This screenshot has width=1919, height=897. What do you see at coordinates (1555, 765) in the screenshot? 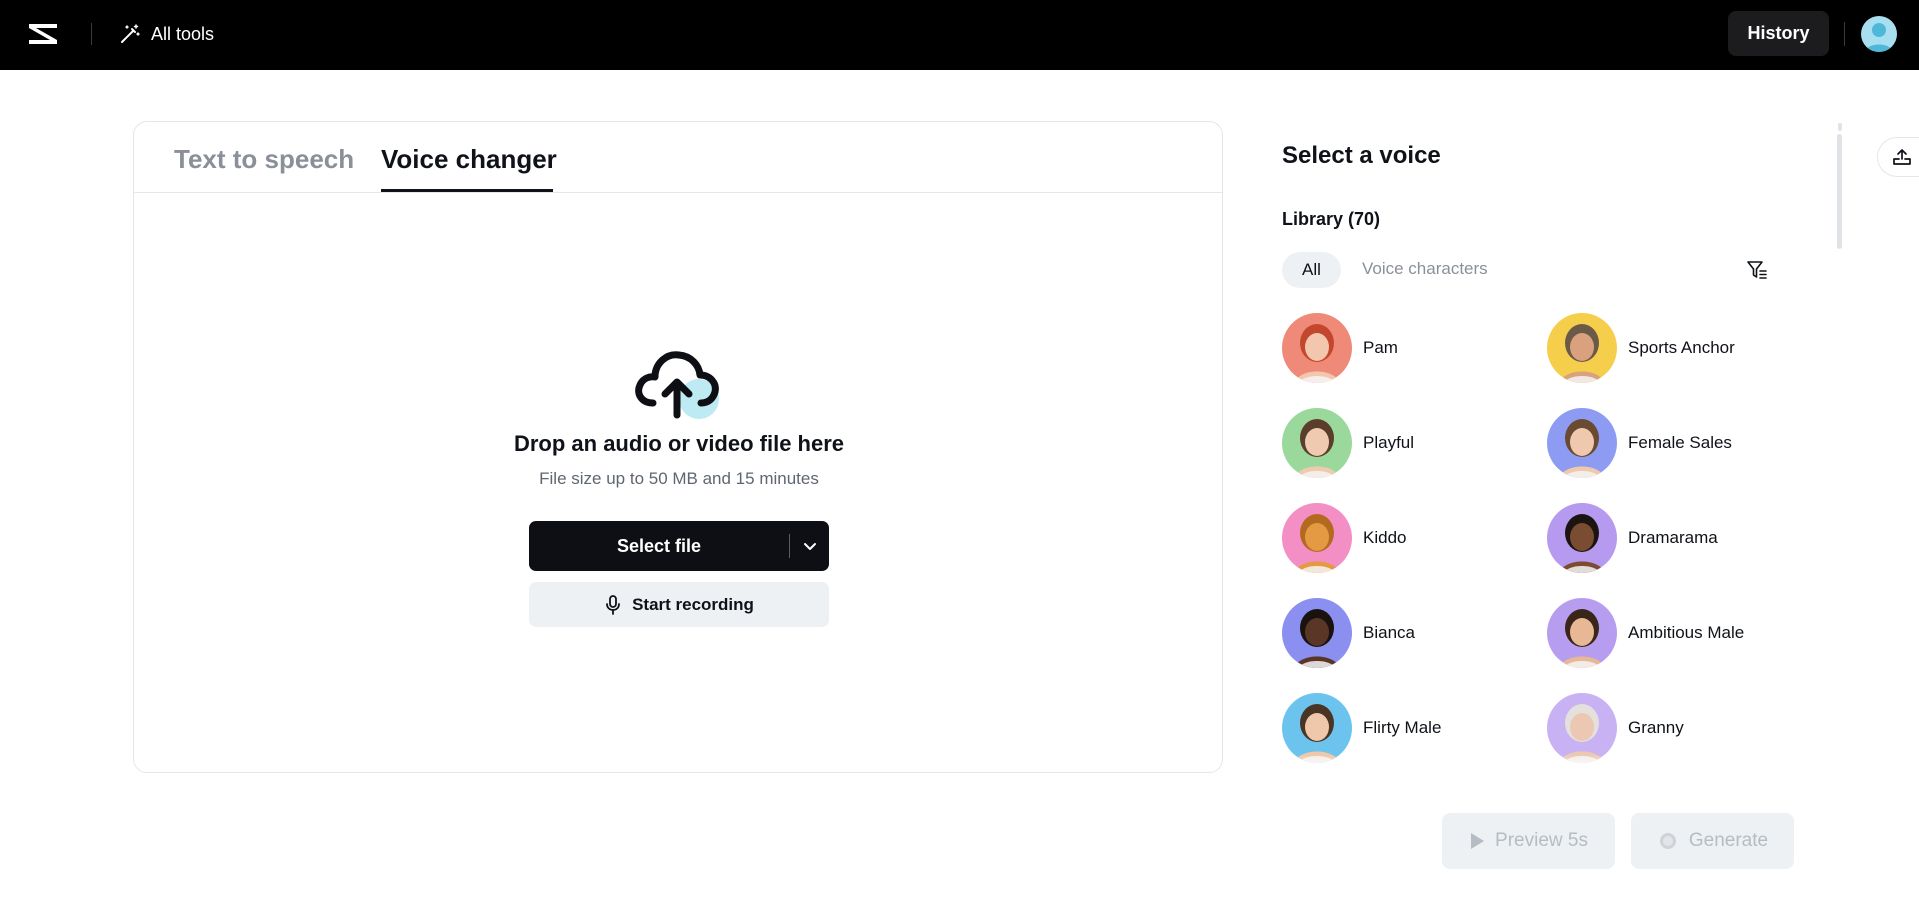
I see `voice-list-fade` at bounding box center [1555, 765].